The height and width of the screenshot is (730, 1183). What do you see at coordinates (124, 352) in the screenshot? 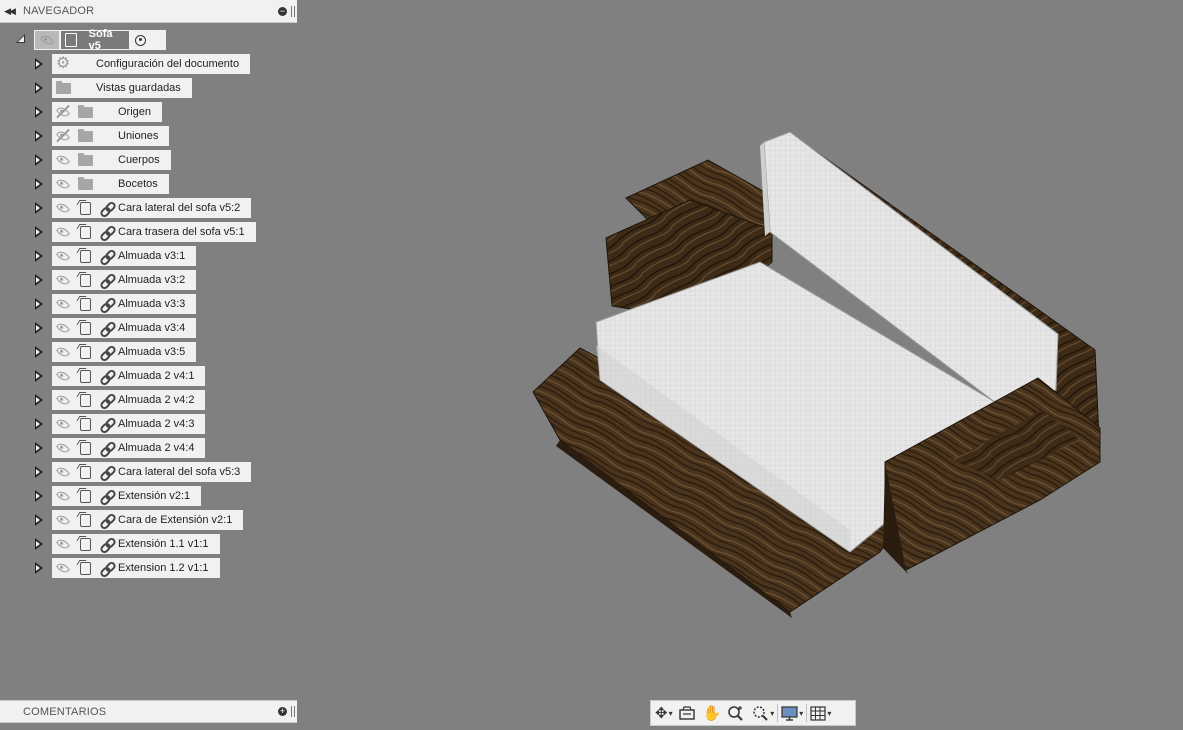
I see `browser-item-chip: Almuada v3:5` at bounding box center [124, 352].